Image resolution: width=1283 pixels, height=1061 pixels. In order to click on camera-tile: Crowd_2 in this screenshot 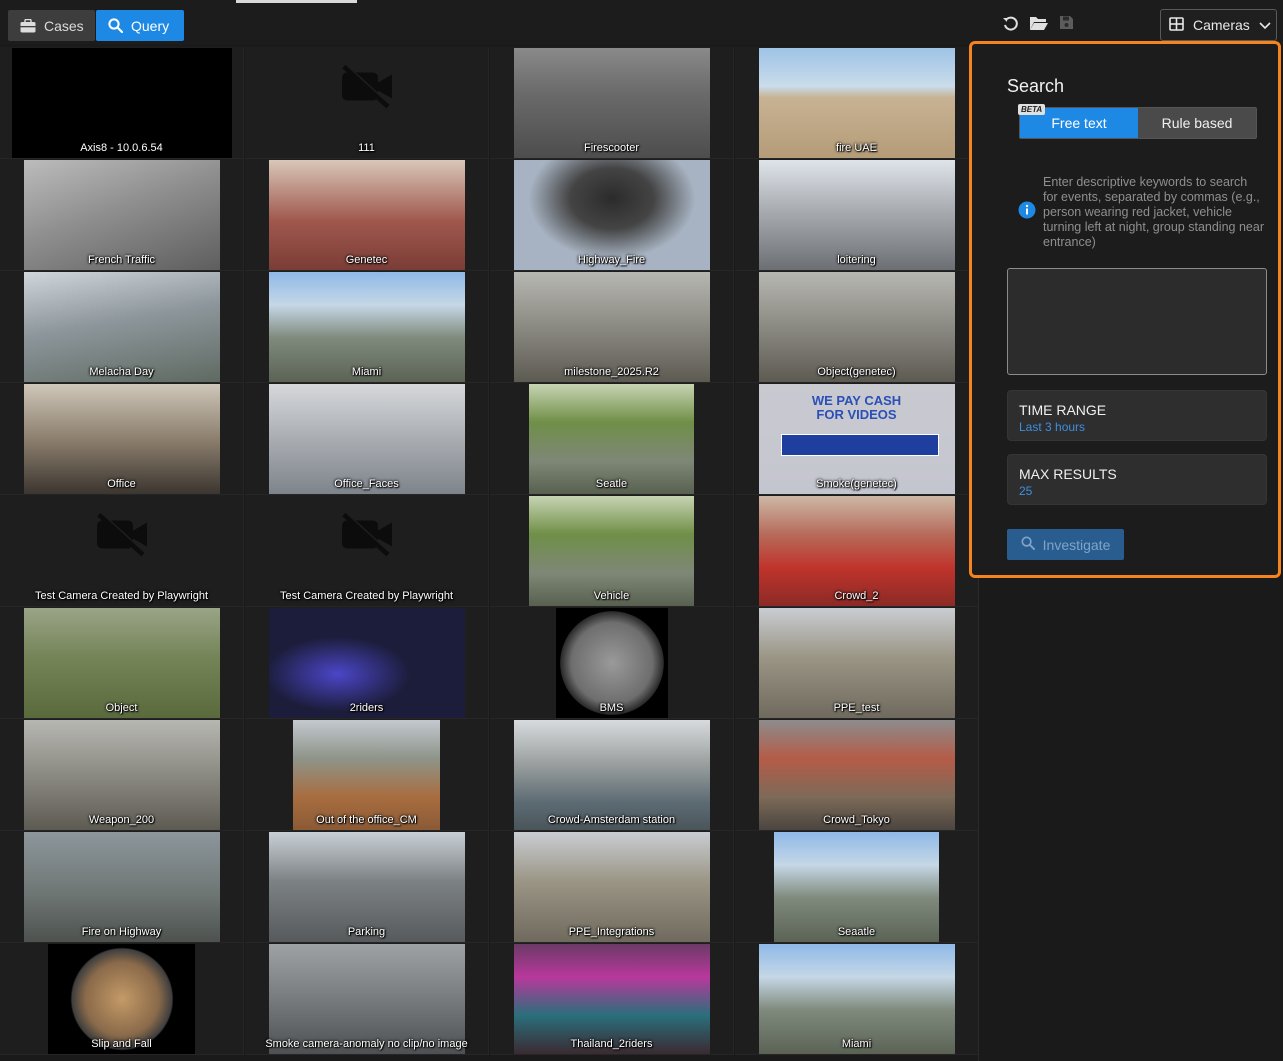, I will do `click(857, 551)`.